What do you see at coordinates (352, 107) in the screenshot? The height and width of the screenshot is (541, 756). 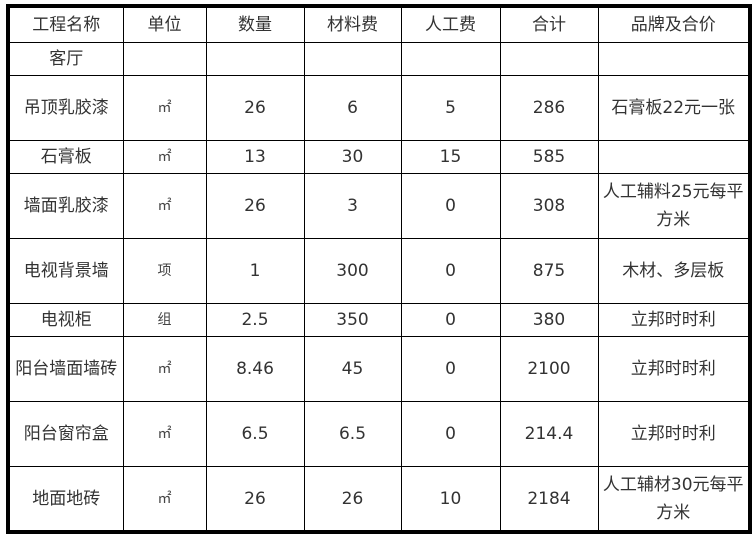 I see `cell-material-cost: 6` at bounding box center [352, 107].